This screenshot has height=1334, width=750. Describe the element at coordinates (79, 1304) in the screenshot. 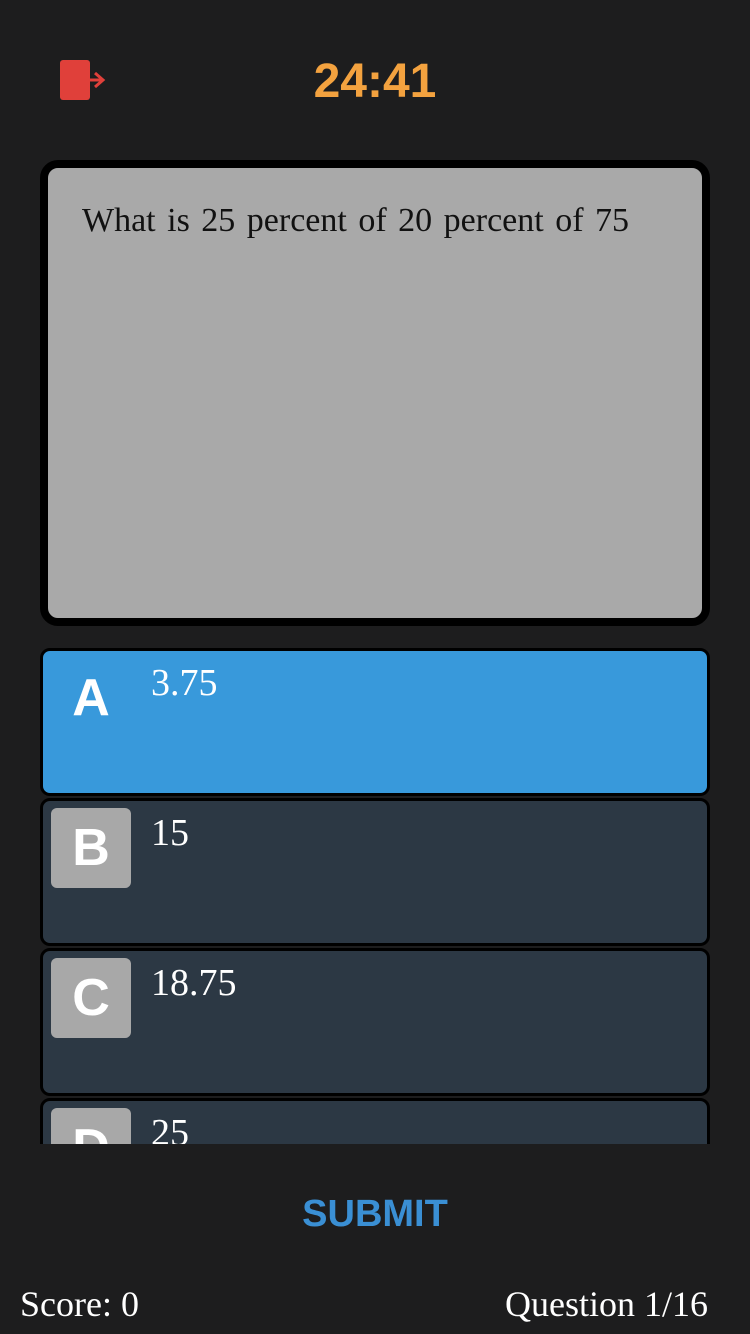

I see `score-label: Score: 0` at that location.